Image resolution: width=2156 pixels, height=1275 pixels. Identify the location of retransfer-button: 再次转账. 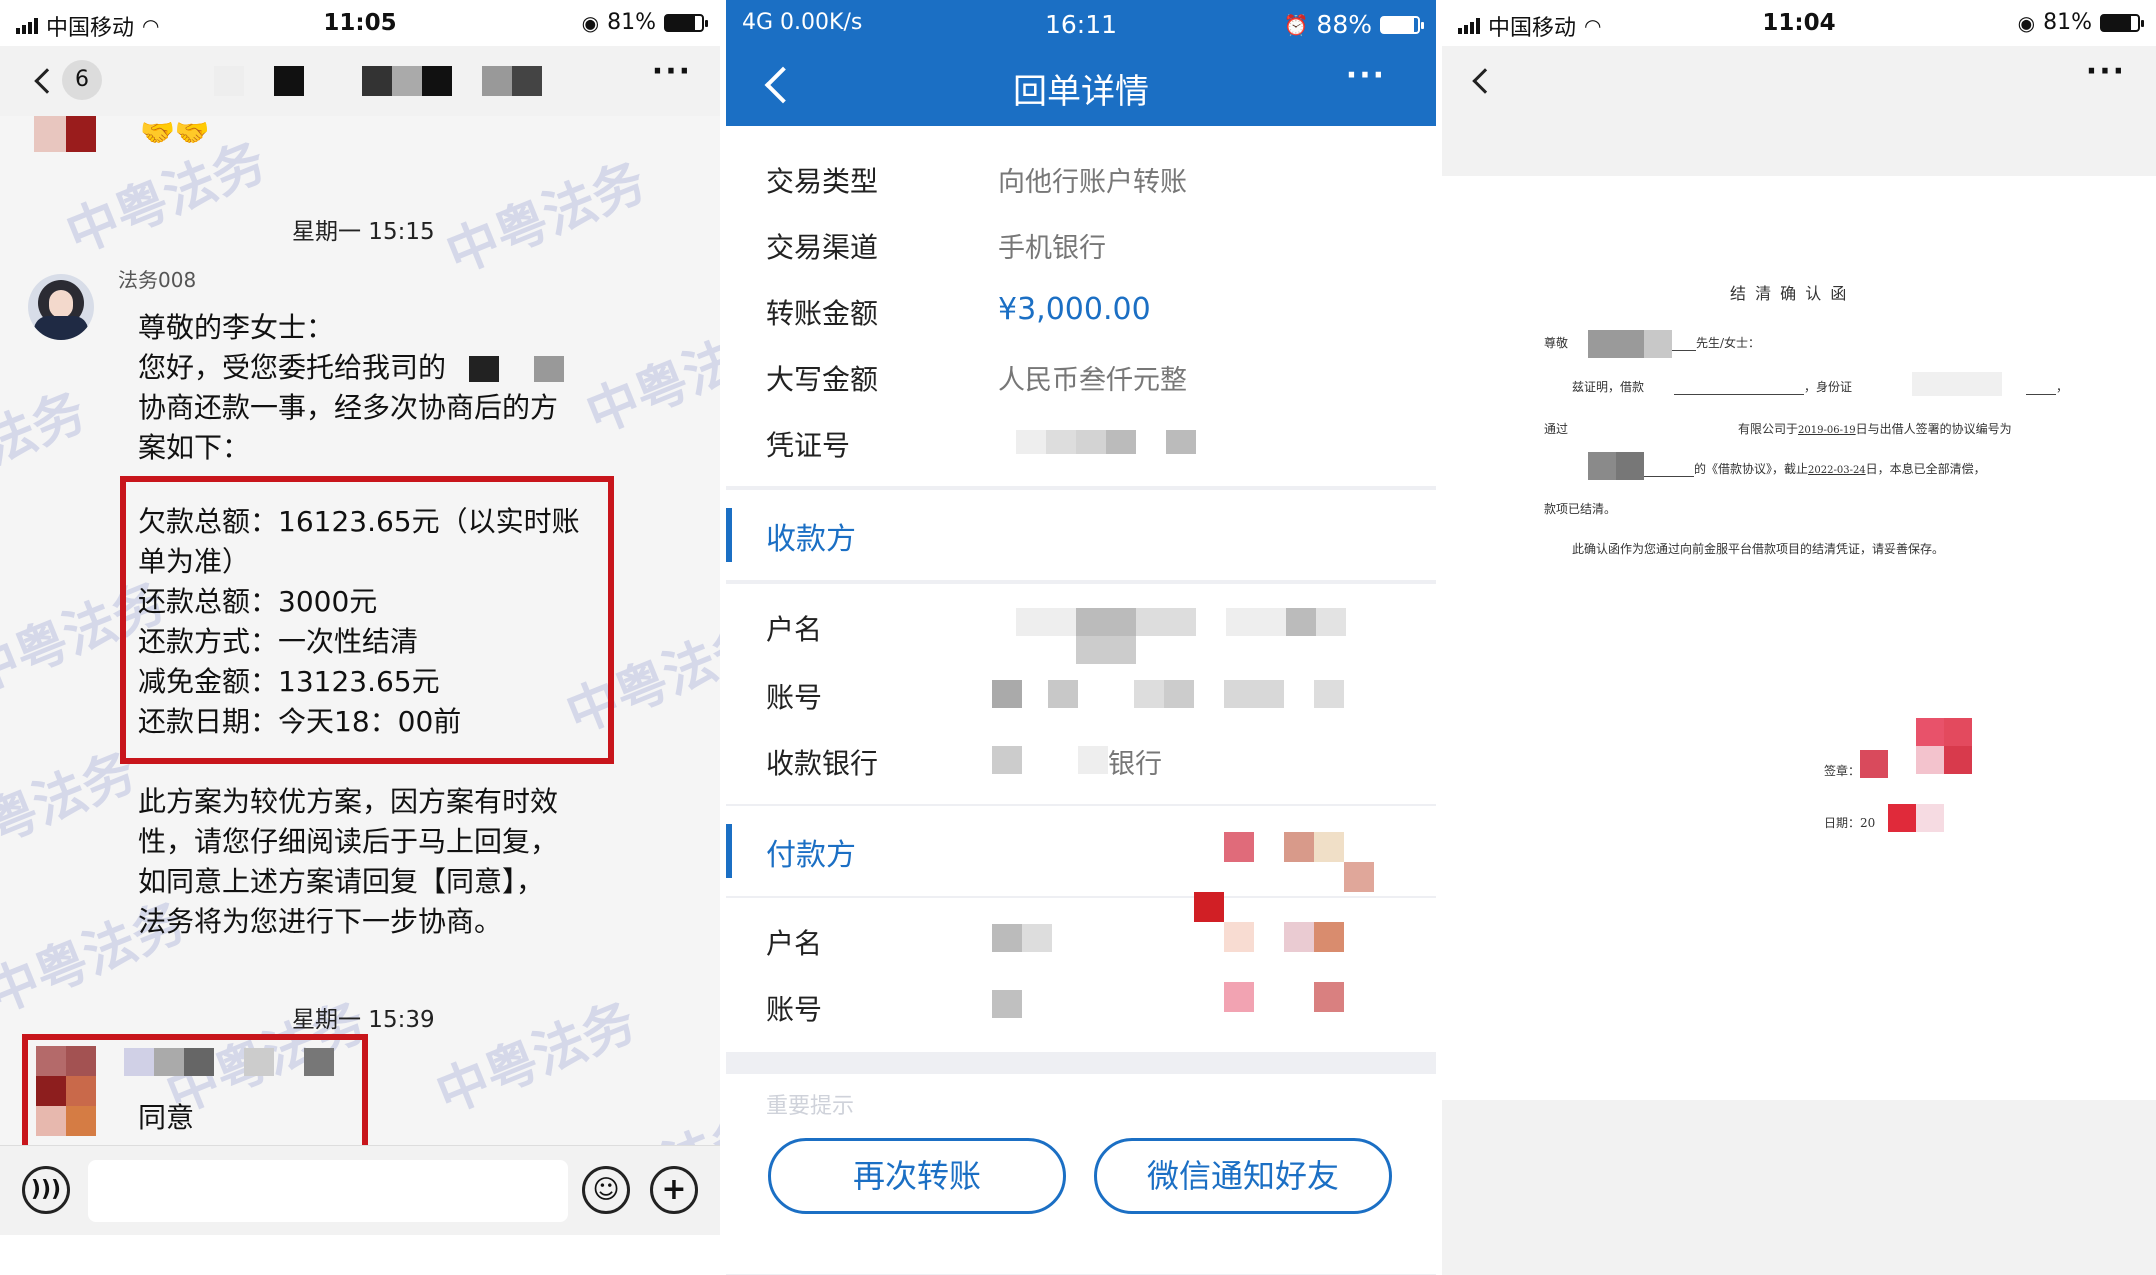
(917, 1176).